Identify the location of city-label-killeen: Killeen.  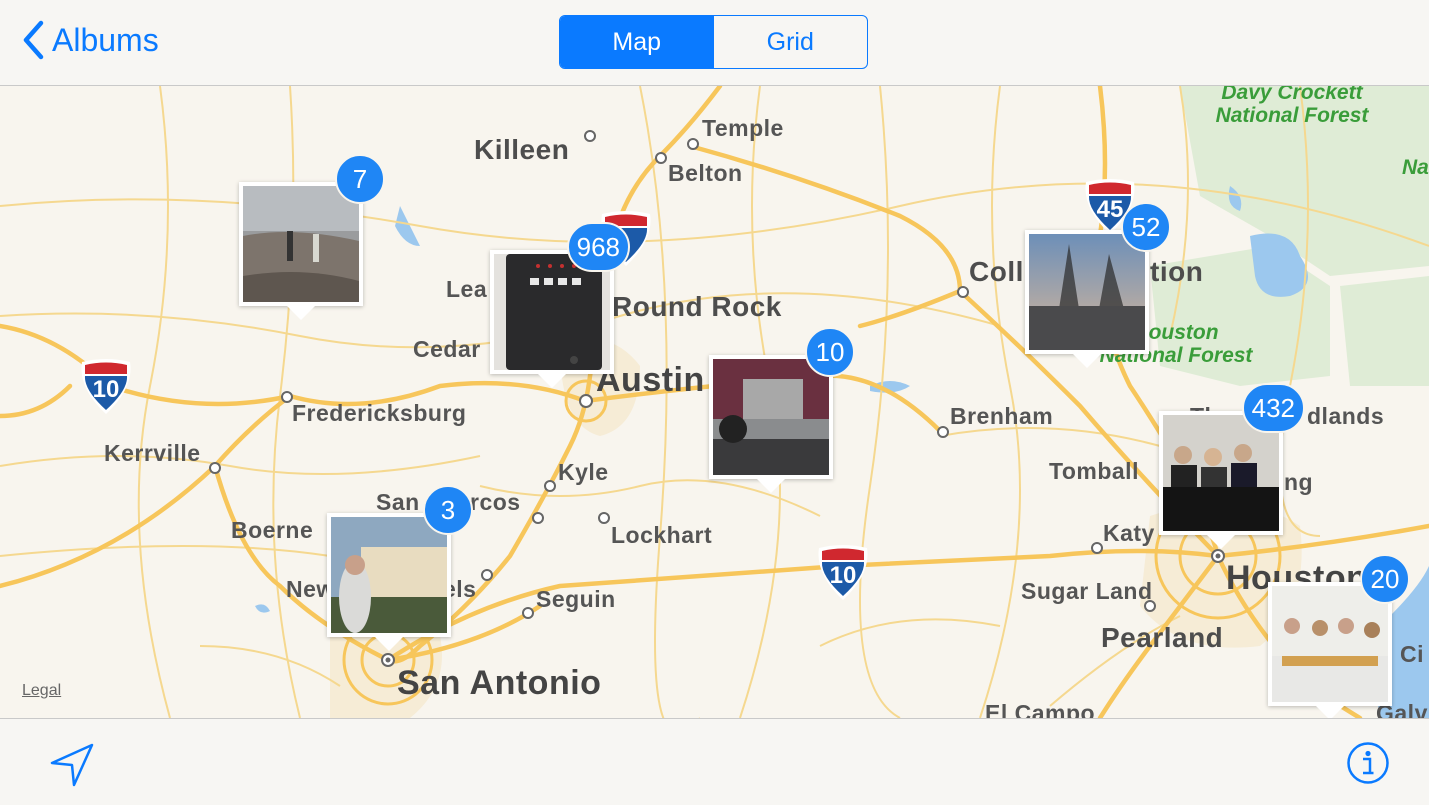
(522, 149).